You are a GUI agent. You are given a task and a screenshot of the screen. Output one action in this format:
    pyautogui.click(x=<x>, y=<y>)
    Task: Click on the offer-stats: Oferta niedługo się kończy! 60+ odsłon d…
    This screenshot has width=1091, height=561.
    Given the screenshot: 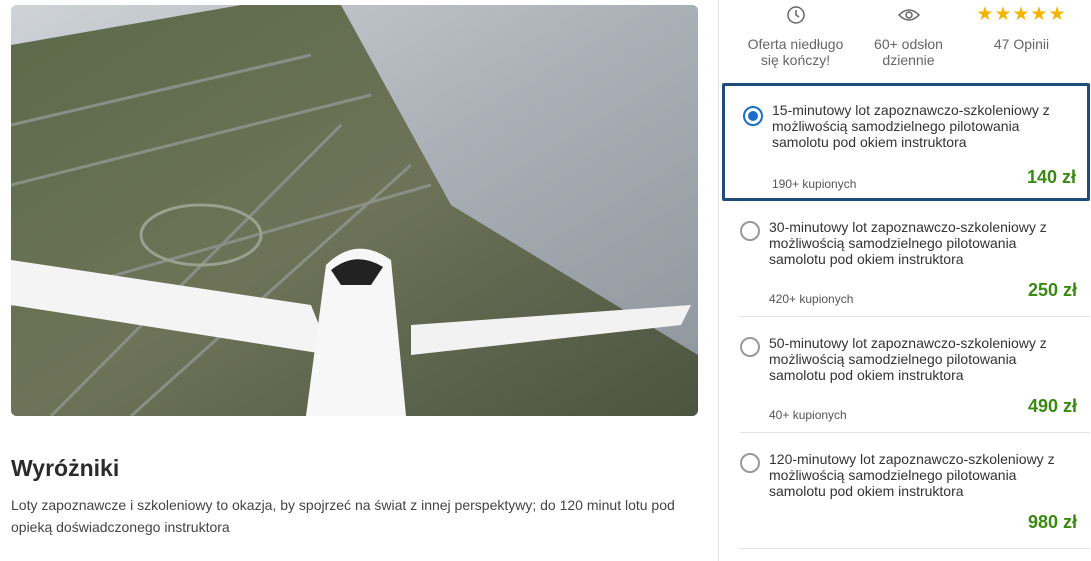 What is the action you would take?
    pyautogui.click(x=909, y=40)
    